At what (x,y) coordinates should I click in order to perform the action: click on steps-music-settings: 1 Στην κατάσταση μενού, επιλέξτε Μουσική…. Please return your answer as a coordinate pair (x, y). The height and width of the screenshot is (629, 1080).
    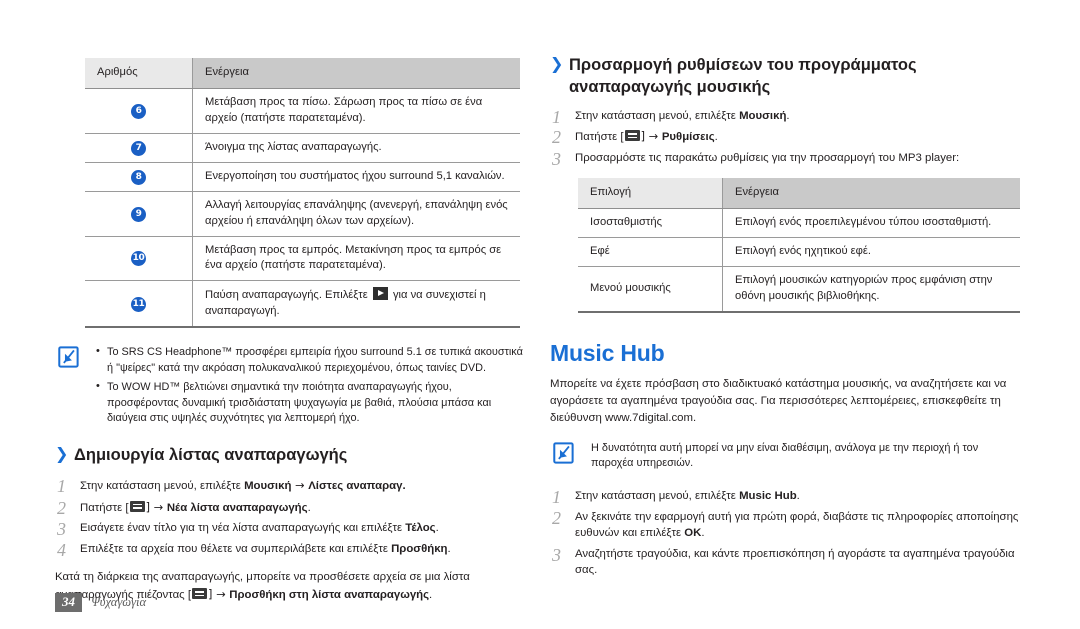
    Looking at the image, I should click on (785, 138).